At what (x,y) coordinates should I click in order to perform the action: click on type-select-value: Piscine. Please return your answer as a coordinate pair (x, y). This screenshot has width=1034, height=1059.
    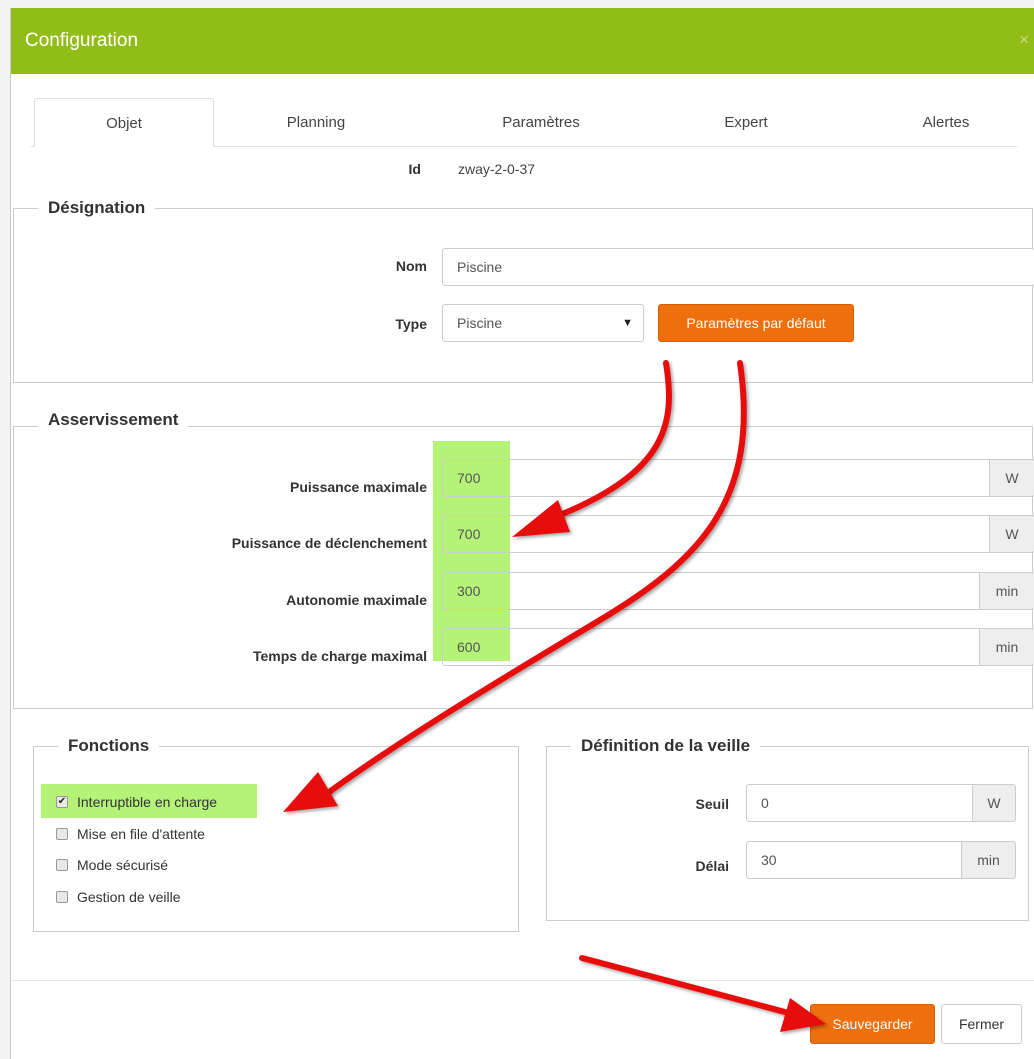
    Looking at the image, I should click on (480, 323).